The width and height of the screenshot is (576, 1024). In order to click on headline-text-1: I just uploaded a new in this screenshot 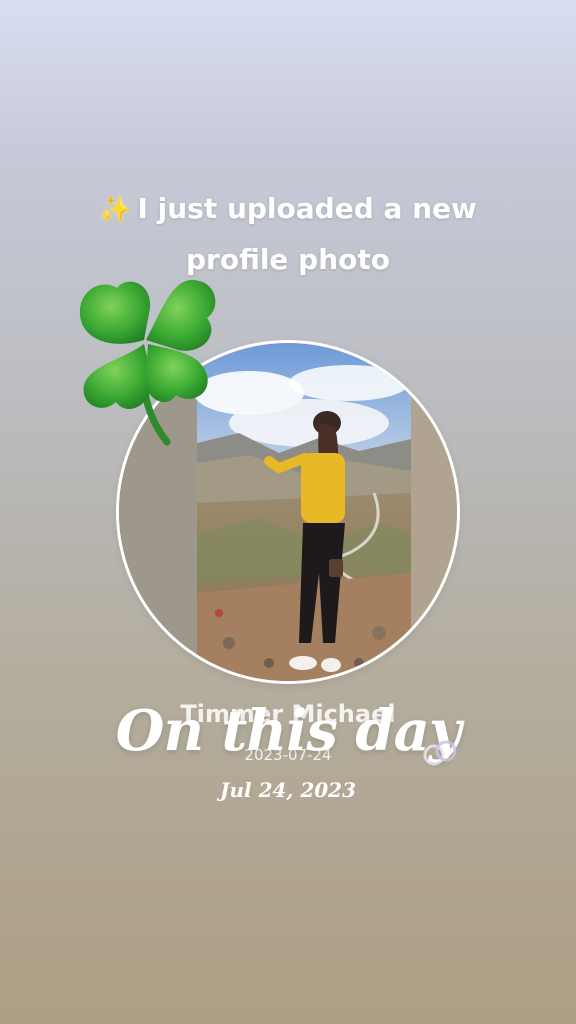, I will do `click(307, 208)`.